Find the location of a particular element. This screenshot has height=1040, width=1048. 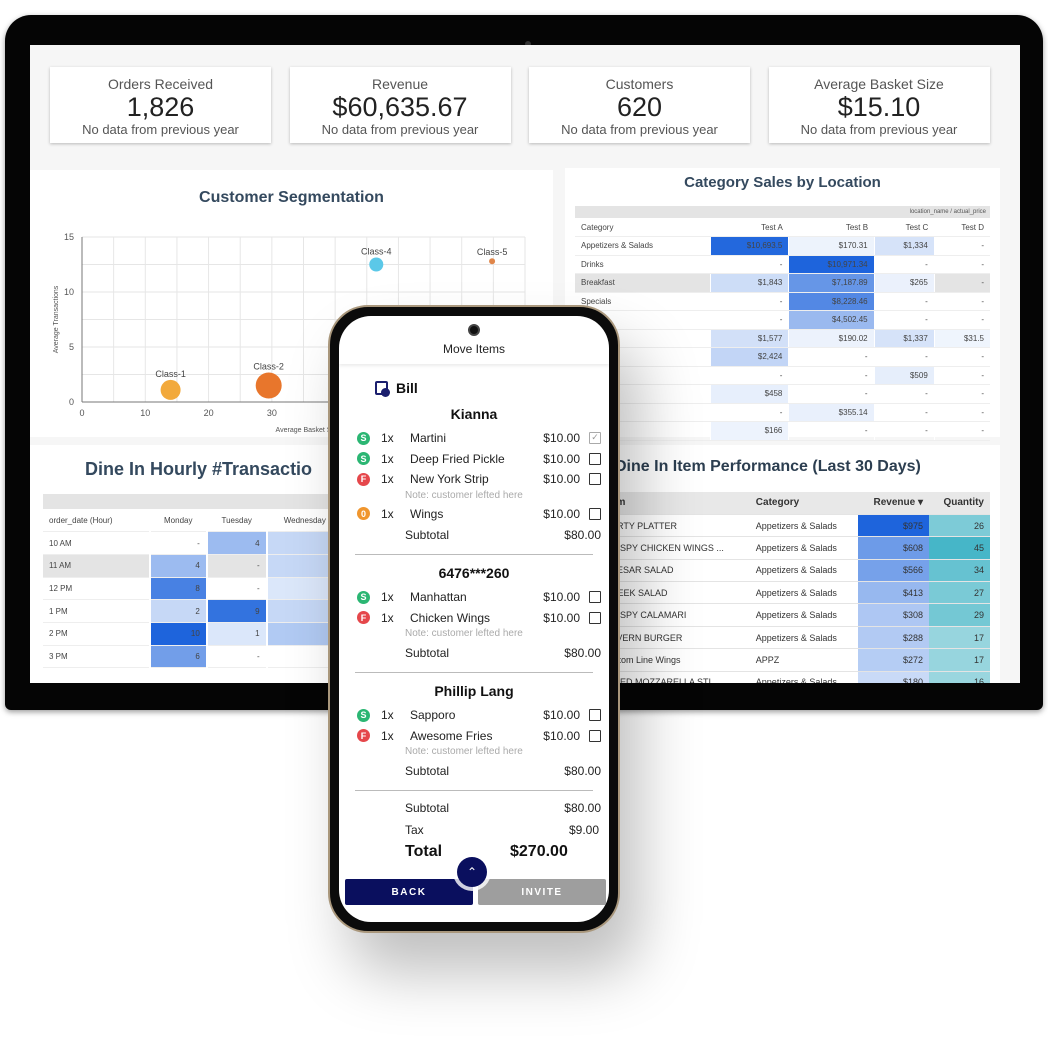

table-cell: 10 is located at coordinates (177, 634).